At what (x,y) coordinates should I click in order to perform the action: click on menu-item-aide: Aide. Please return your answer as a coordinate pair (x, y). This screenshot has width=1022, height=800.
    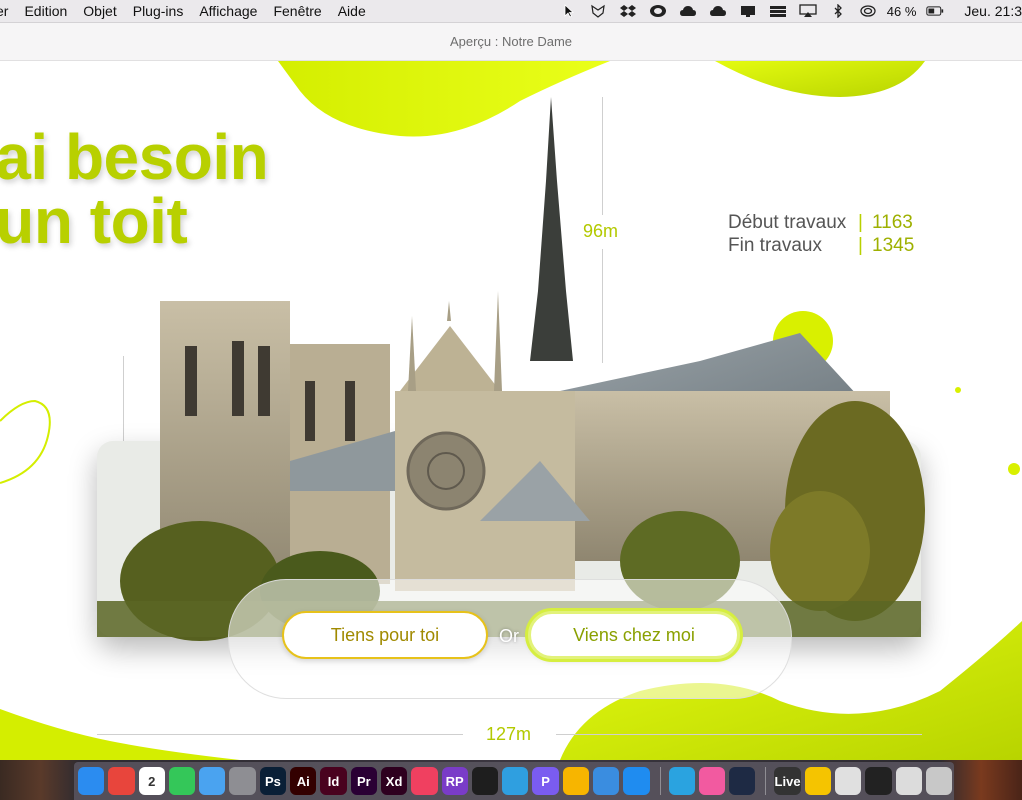
    Looking at the image, I should click on (352, 11).